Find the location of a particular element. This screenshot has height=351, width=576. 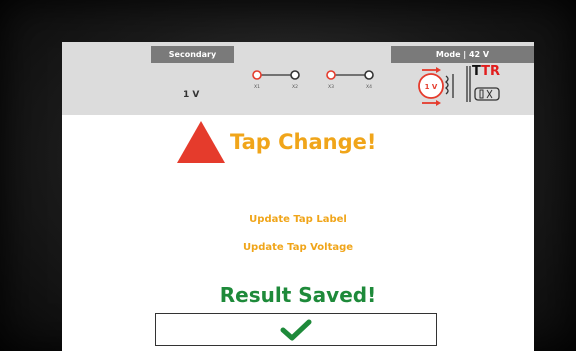

hv-icon-text: 1 V is located at coordinates (431, 87).